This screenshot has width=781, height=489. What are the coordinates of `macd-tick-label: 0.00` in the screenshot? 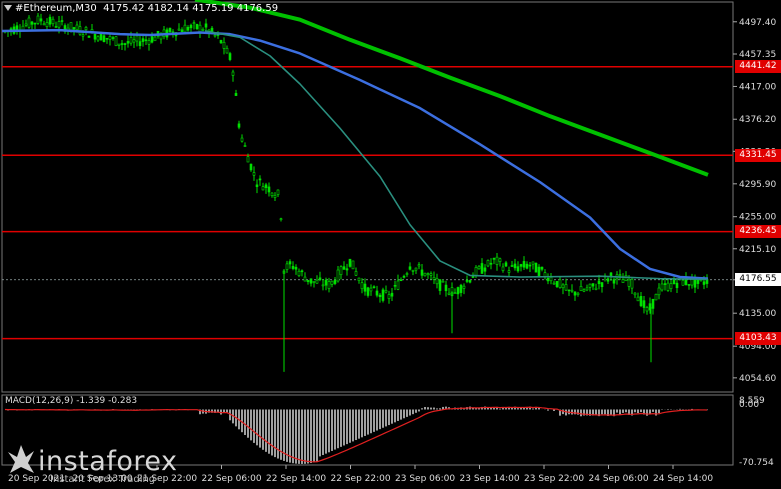 It's located at (749, 405).